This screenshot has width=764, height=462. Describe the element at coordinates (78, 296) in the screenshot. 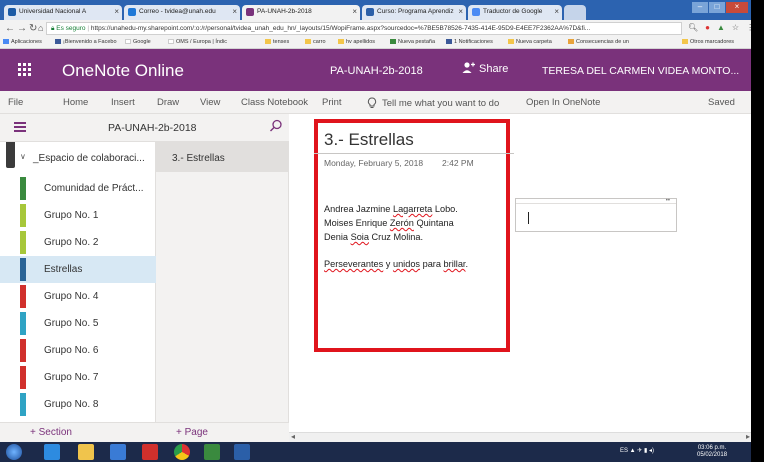

I see `section-item: Grupo No. 4` at that location.